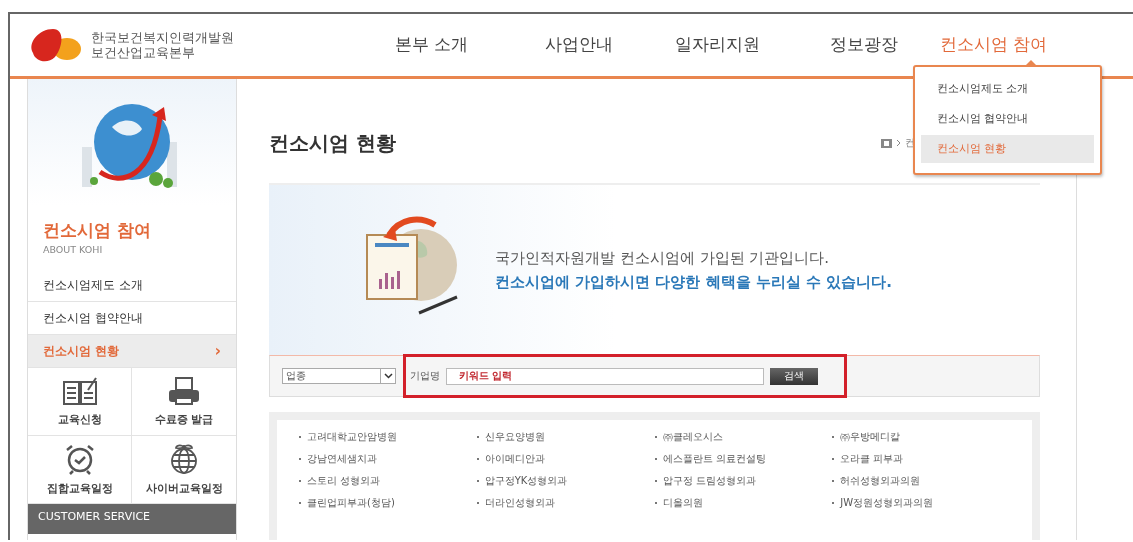 The width and height of the screenshot is (1133, 542). I want to click on nav-menu-item: 일자리지원, so click(717, 45).